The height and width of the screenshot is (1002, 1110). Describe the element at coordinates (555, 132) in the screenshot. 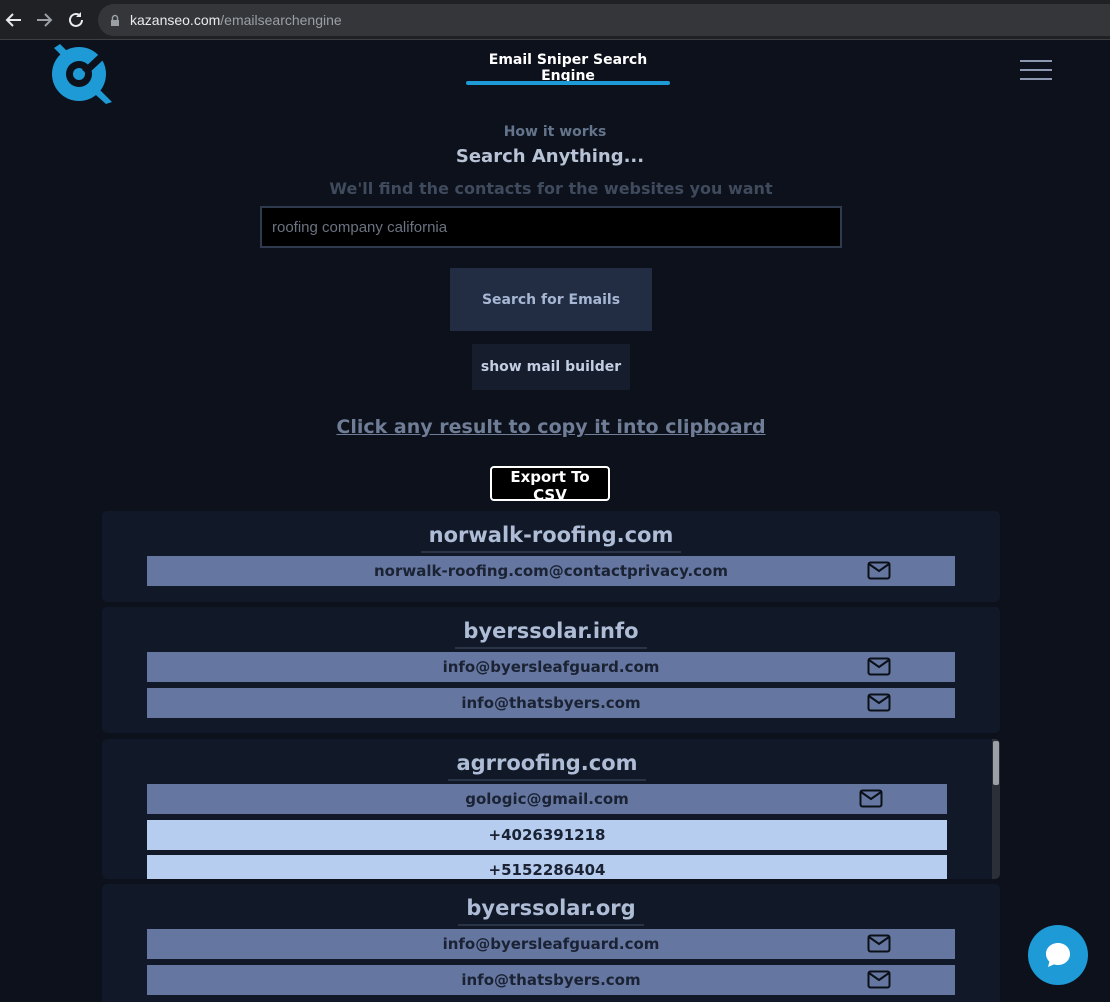

I see `how-it-works-link: How it works` at that location.